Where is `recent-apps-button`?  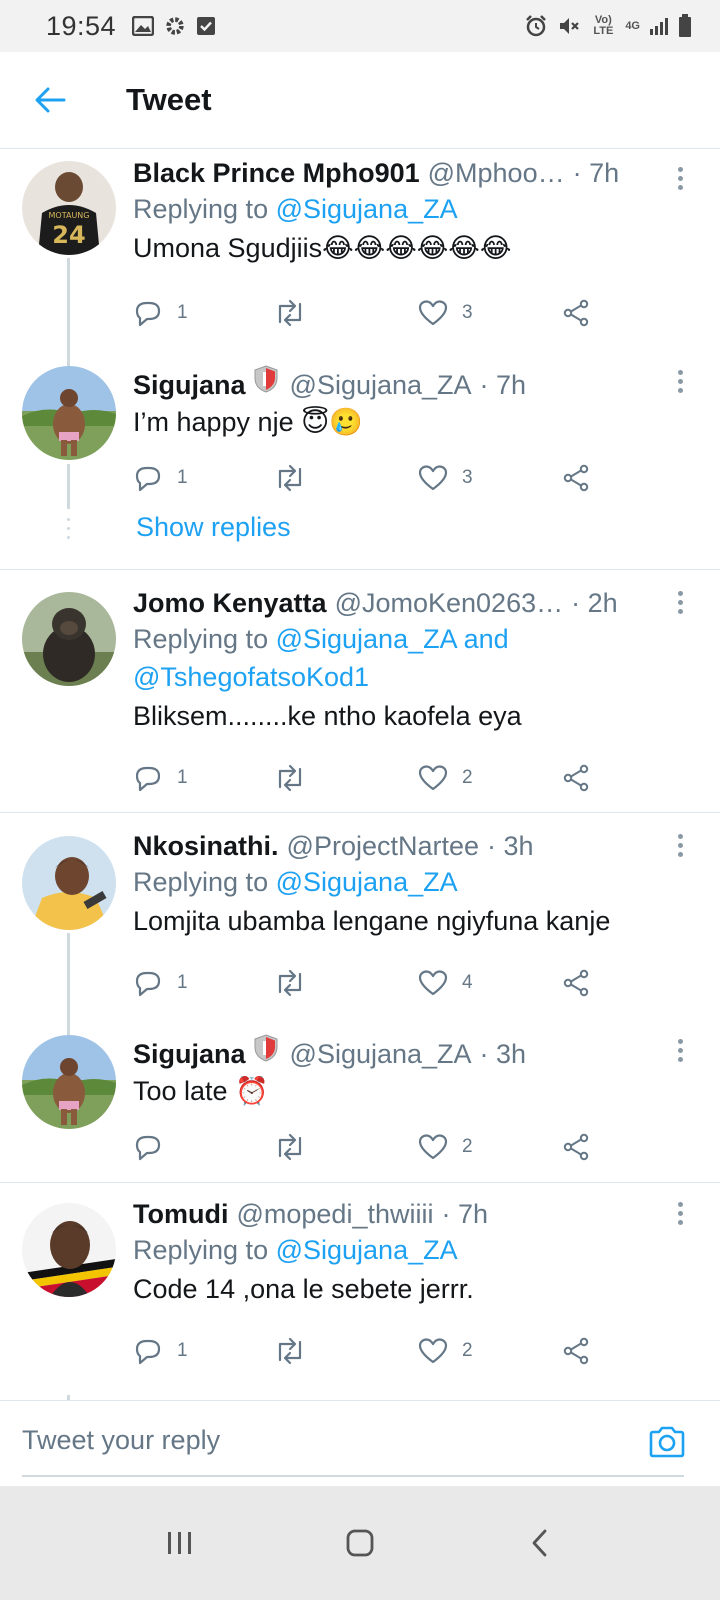
recent-apps-button is located at coordinates (180, 1543).